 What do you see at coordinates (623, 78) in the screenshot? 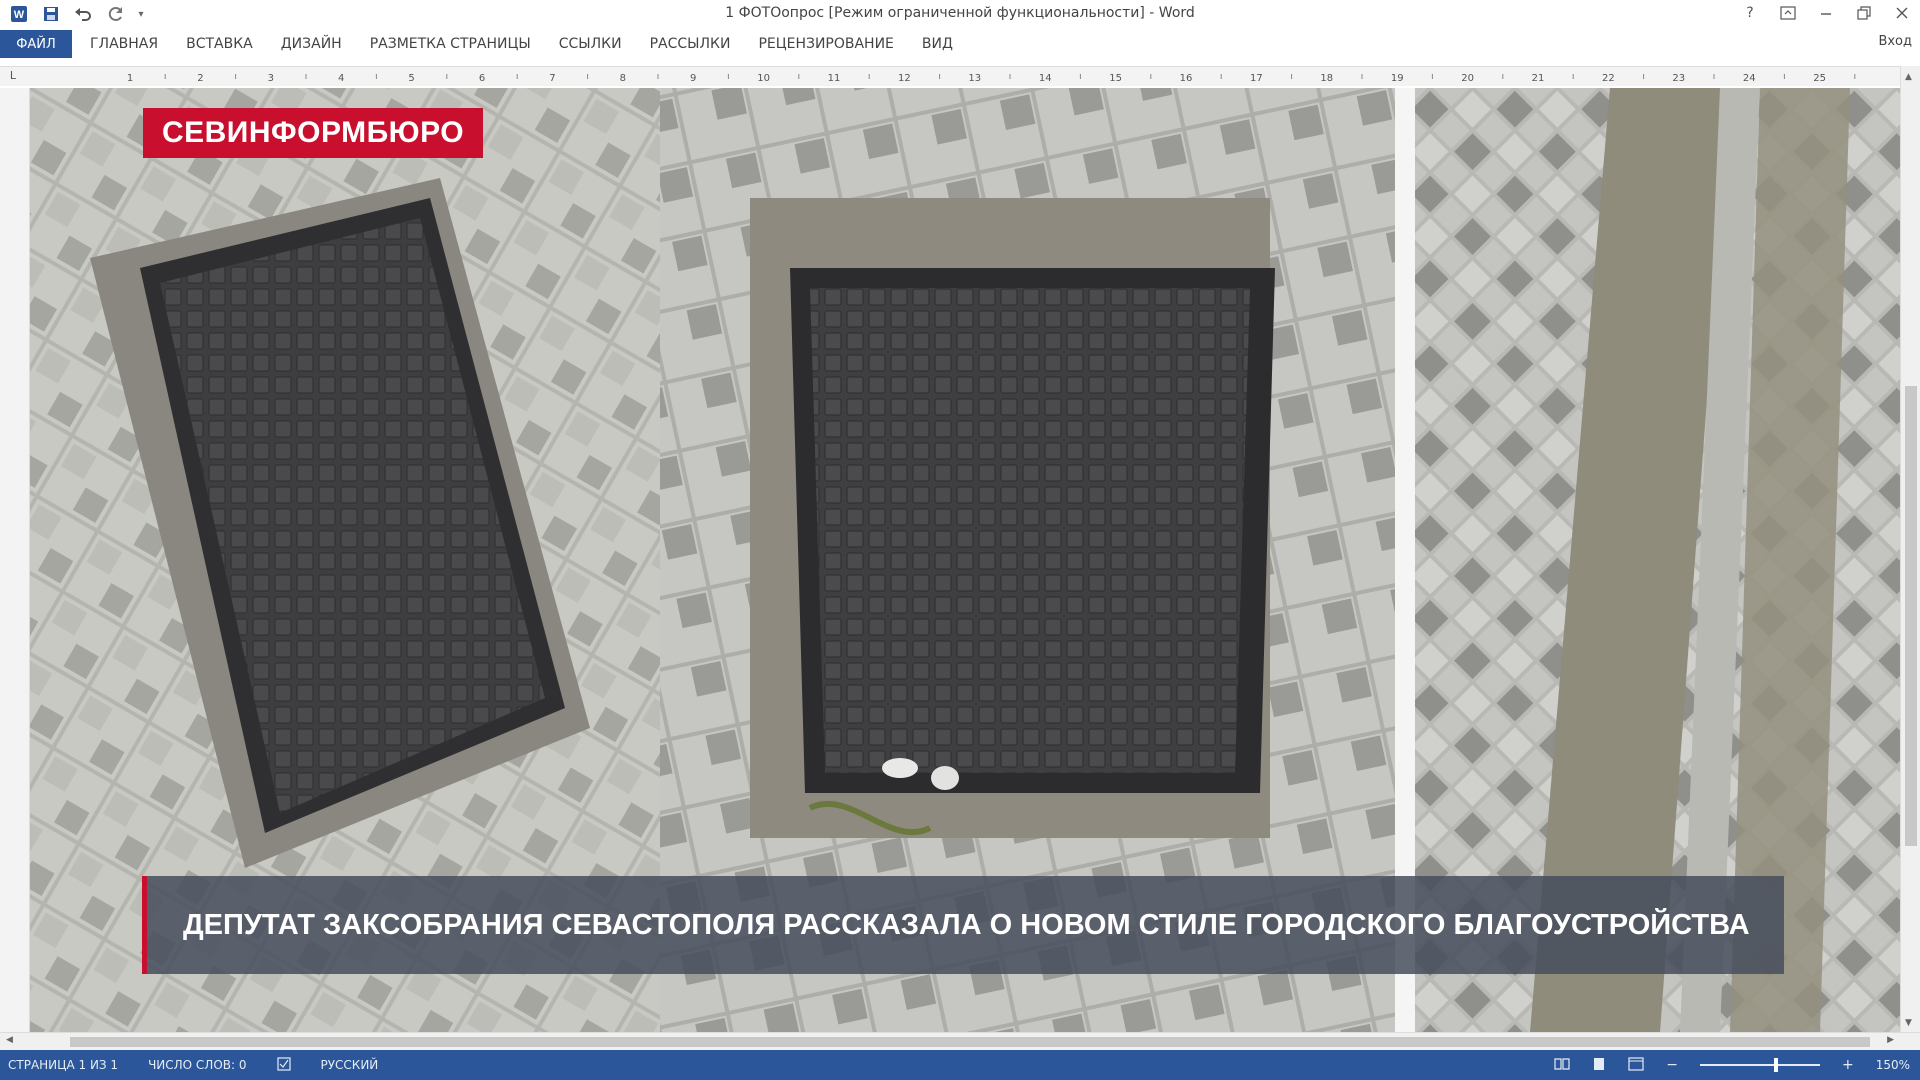
I see `ruler-tick-label: 8` at bounding box center [623, 78].